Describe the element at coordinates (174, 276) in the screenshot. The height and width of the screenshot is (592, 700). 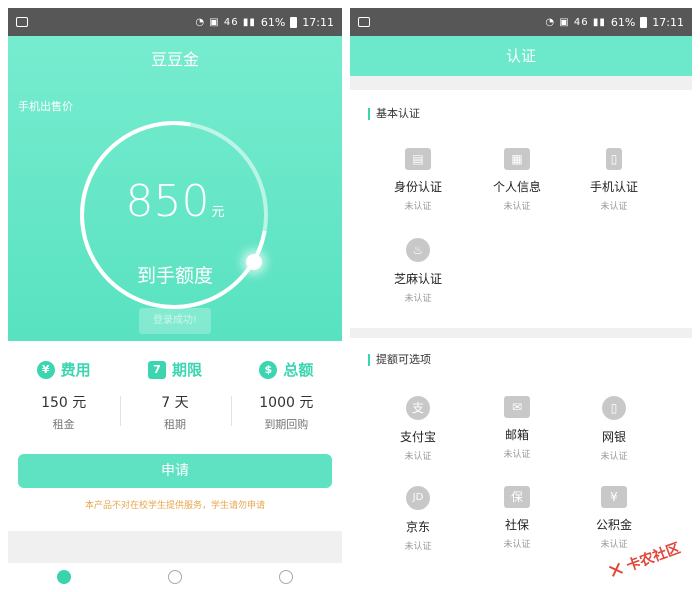
I see `amount-label: 到手额度` at that location.